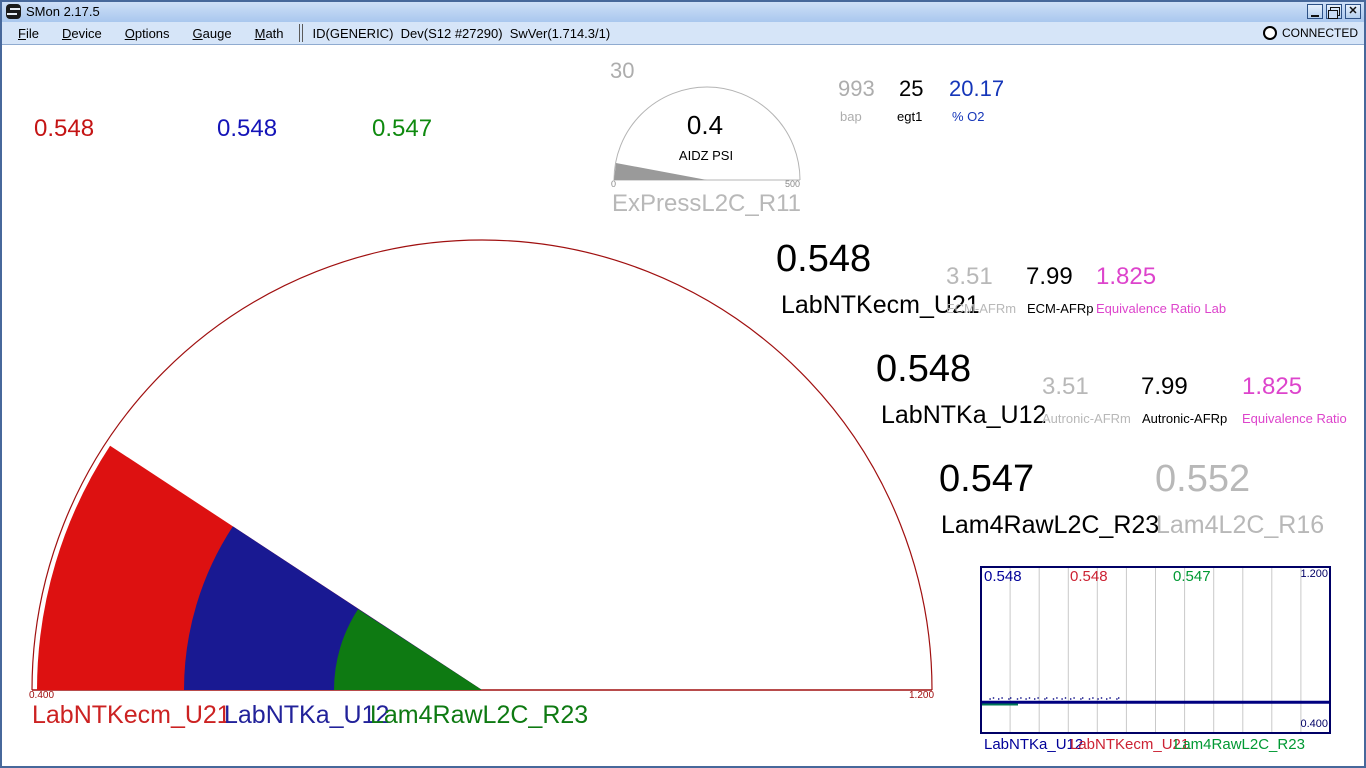 The width and height of the screenshot is (1366, 768). What do you see at coordinates (924, 369) in the screenshot?
I see `row2-value: 0.548` at bounding box center [924, 369].